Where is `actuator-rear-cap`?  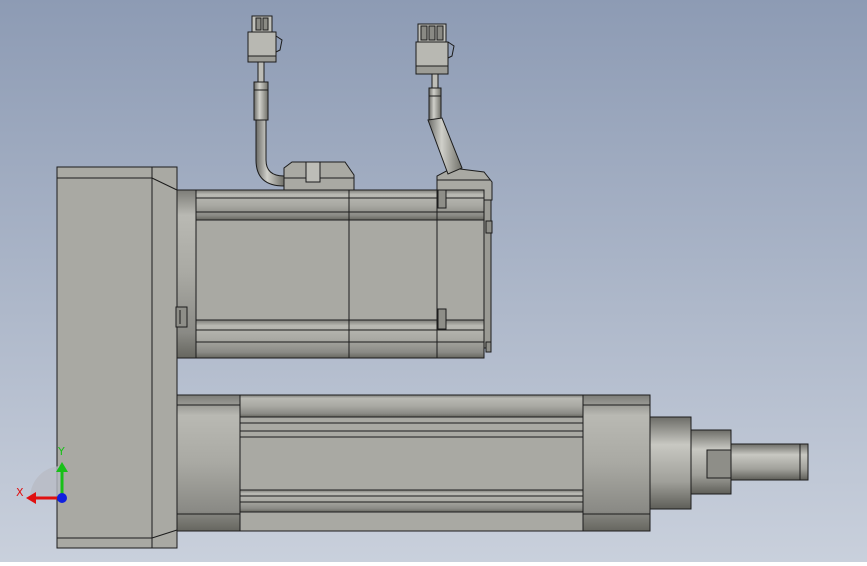
actuator-rear-cap is located at coordinates (208, 463).